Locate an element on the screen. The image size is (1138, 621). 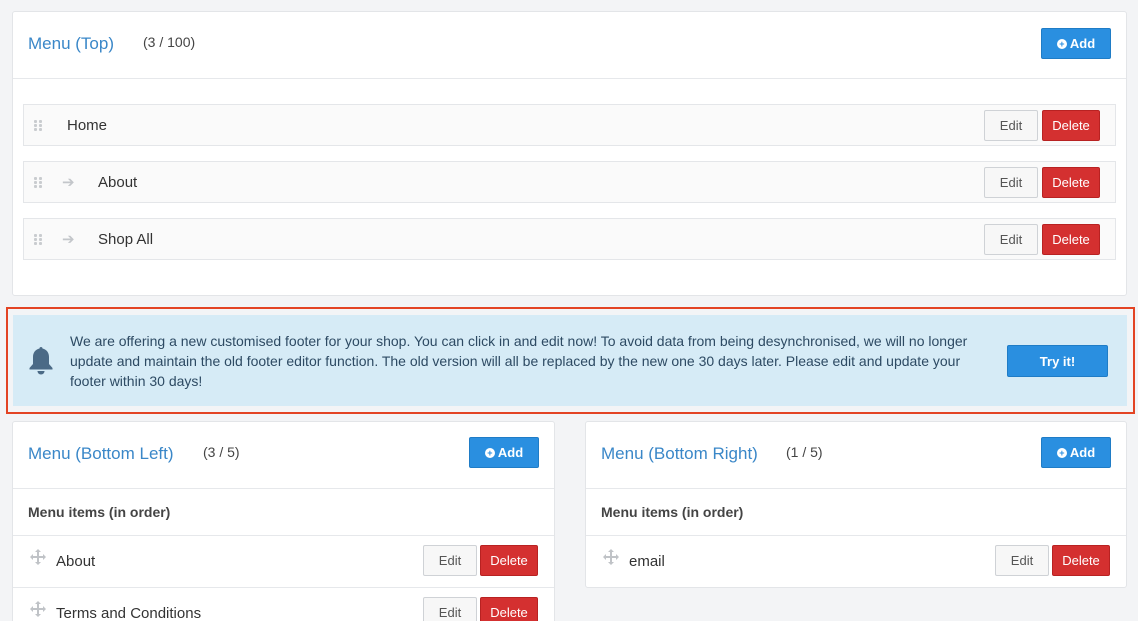
menu-top-item-label: About is located at coordinates (118, 182).